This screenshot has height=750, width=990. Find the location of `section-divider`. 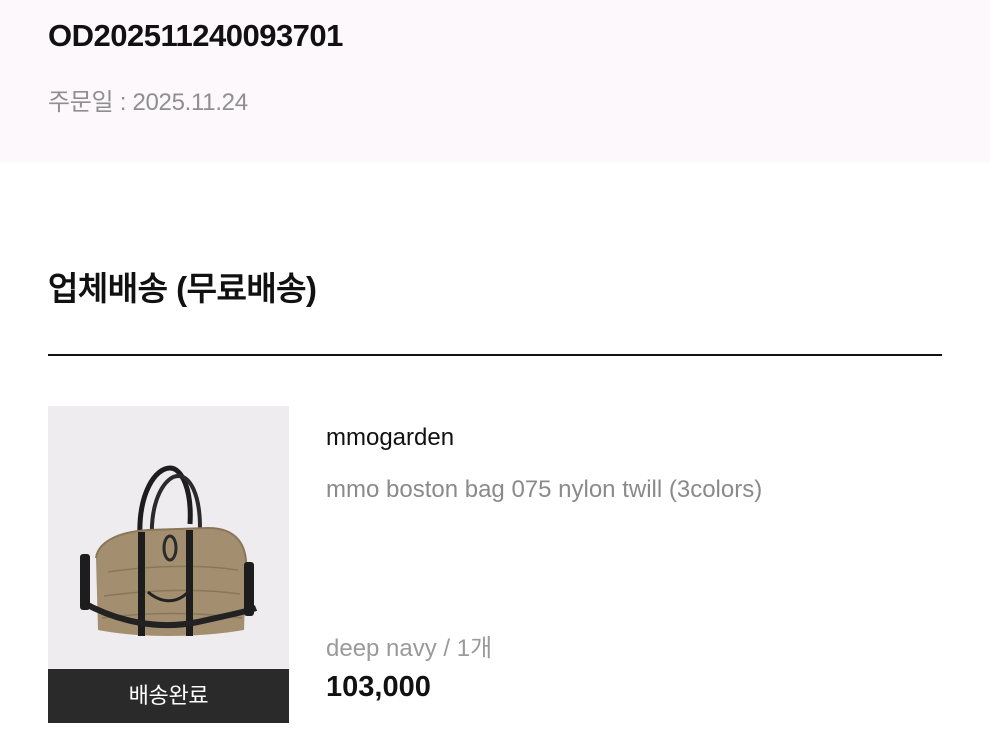

section-divider is located at coordinates (495, 355).